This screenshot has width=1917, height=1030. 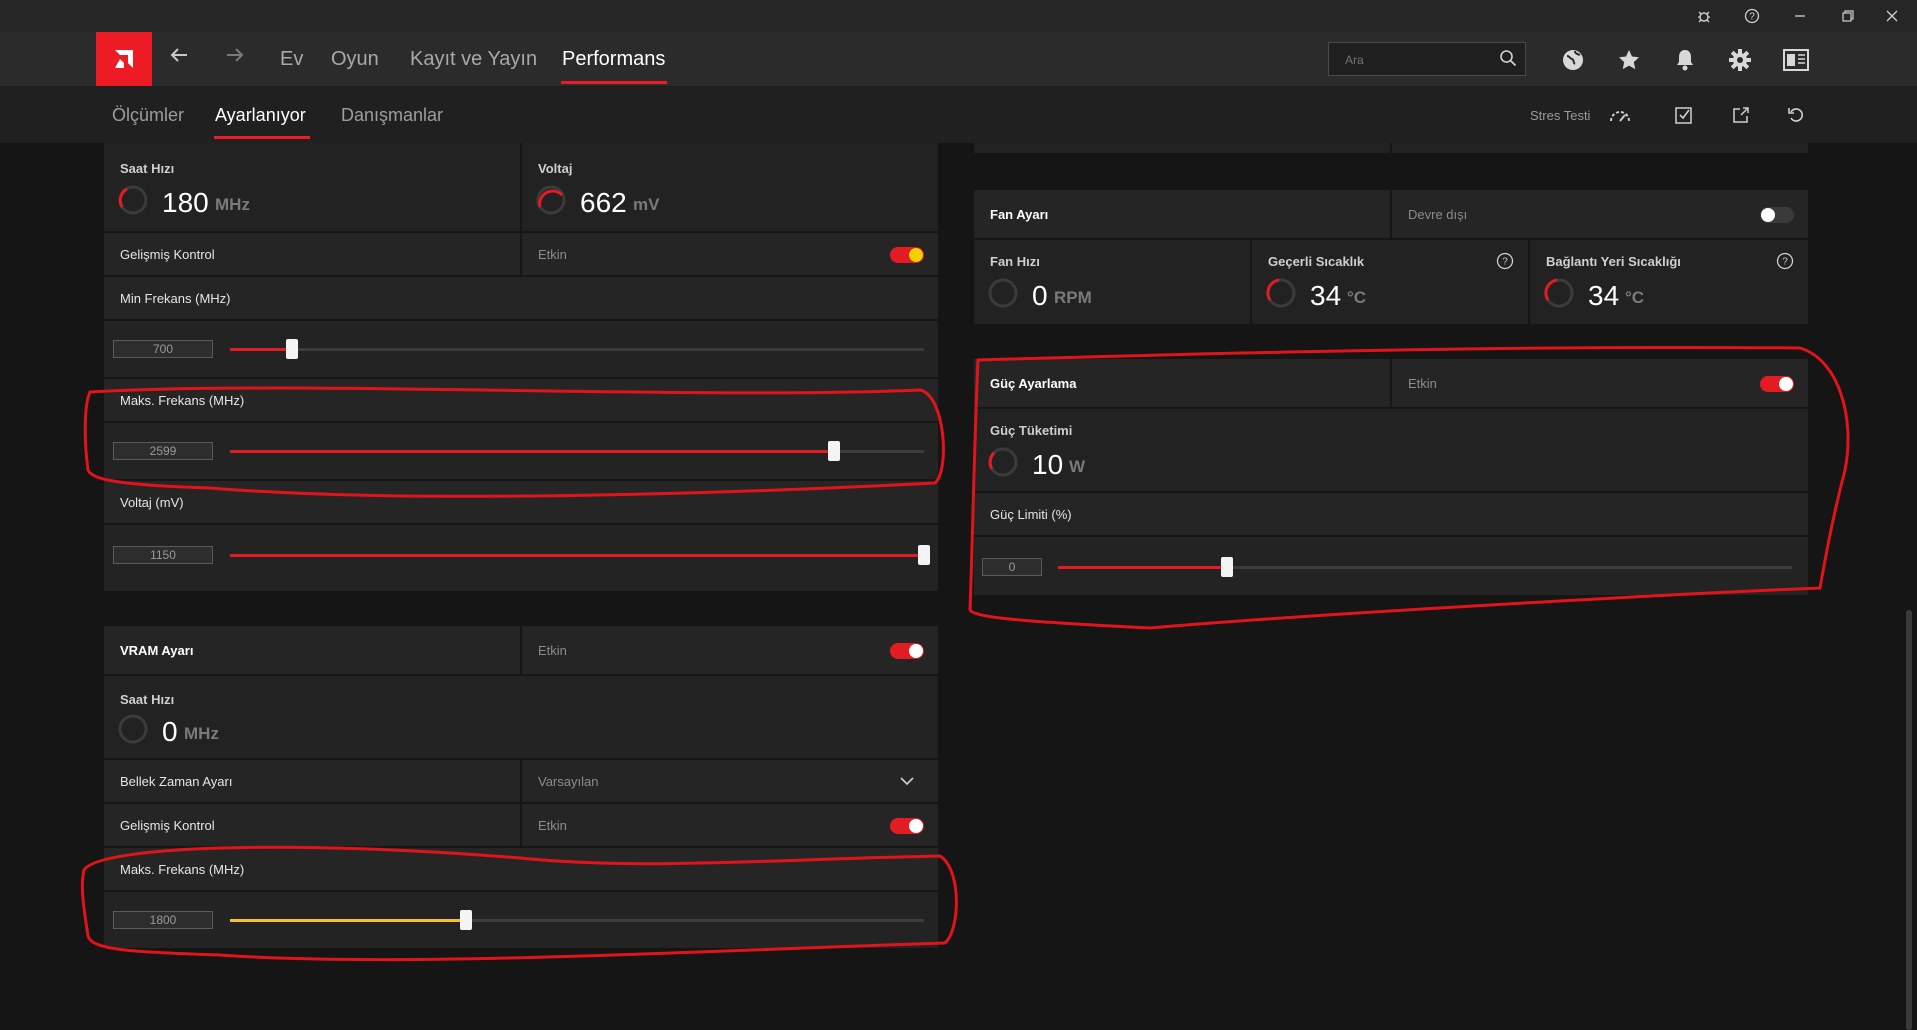 I want to click on search-box, so click(x=1427, y=59).